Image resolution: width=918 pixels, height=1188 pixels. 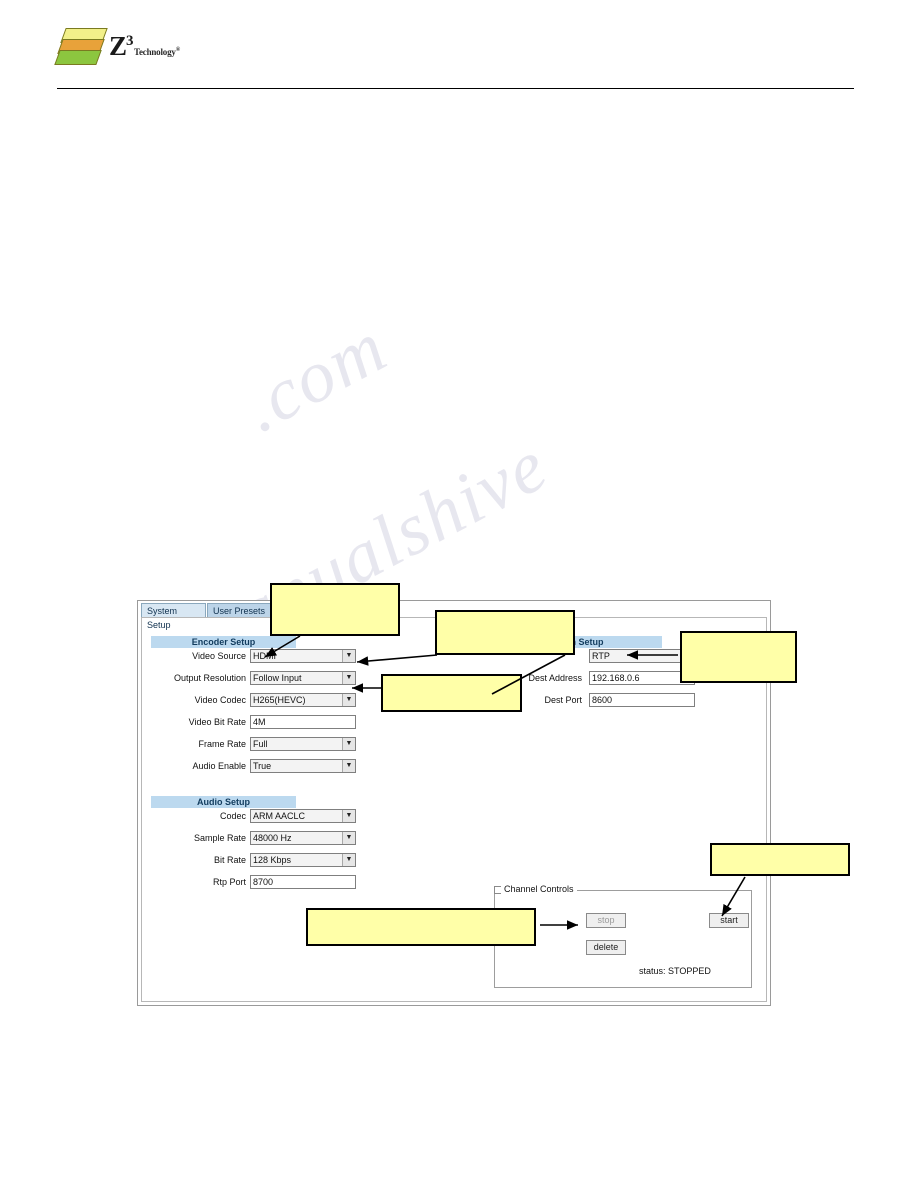 I want to click on watermark-line-1: .com, so click(x=315, y=377).